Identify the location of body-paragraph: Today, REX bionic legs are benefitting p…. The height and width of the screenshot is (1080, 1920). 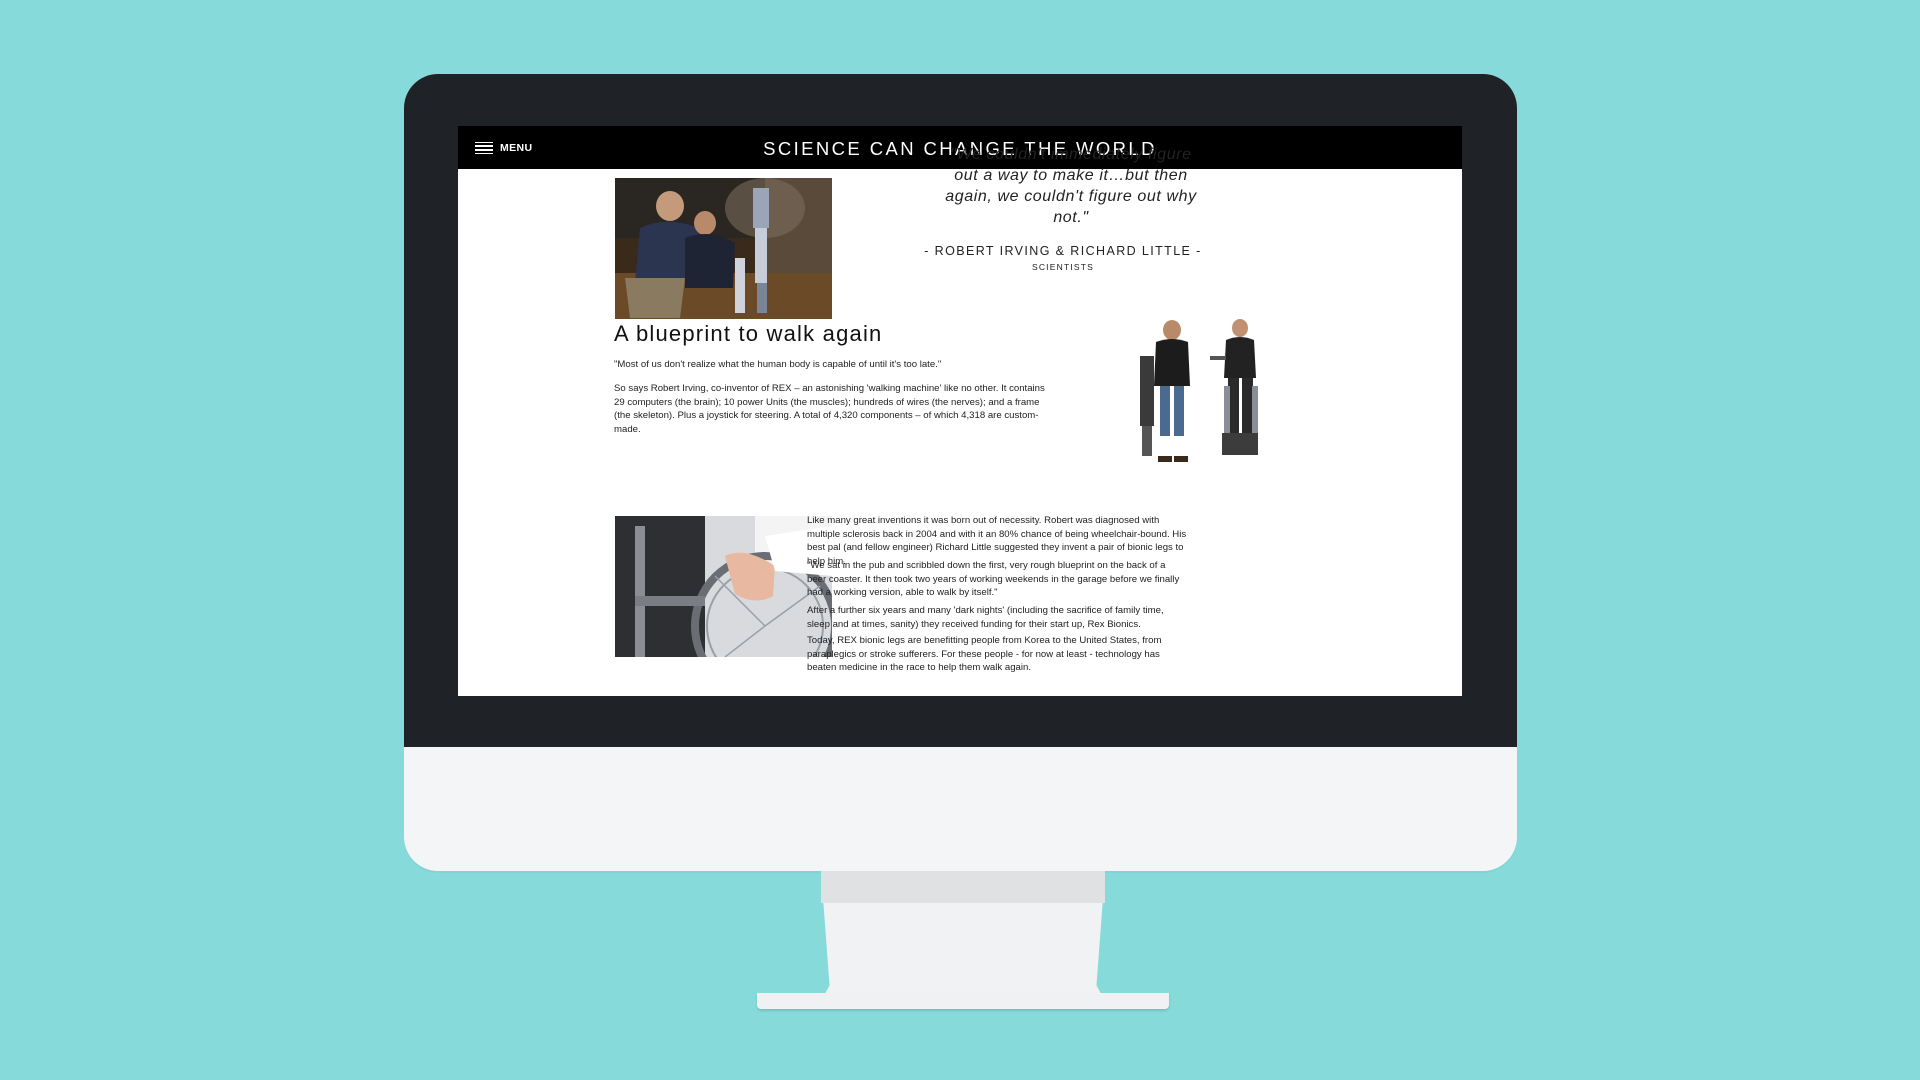
(984, 654).